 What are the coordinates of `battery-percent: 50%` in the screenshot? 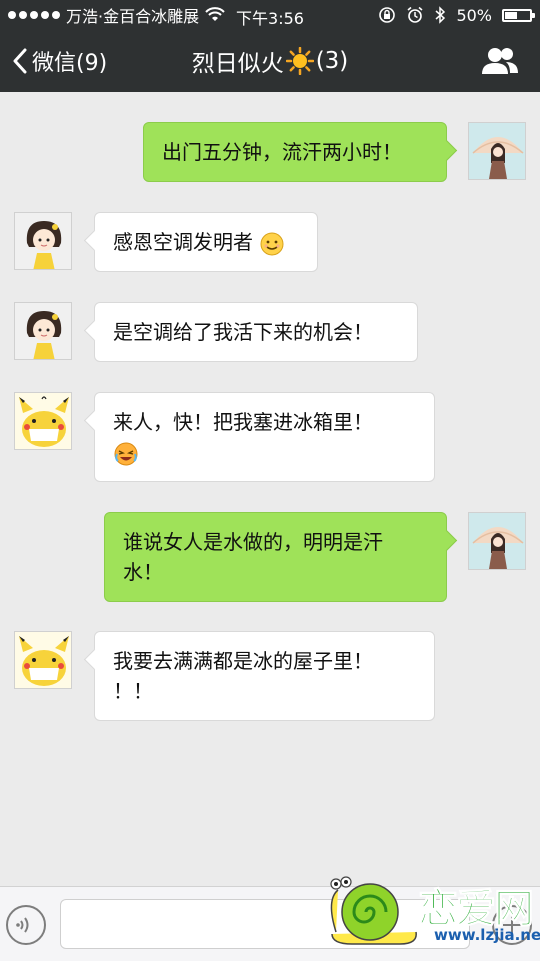 It's located at (474, 15).